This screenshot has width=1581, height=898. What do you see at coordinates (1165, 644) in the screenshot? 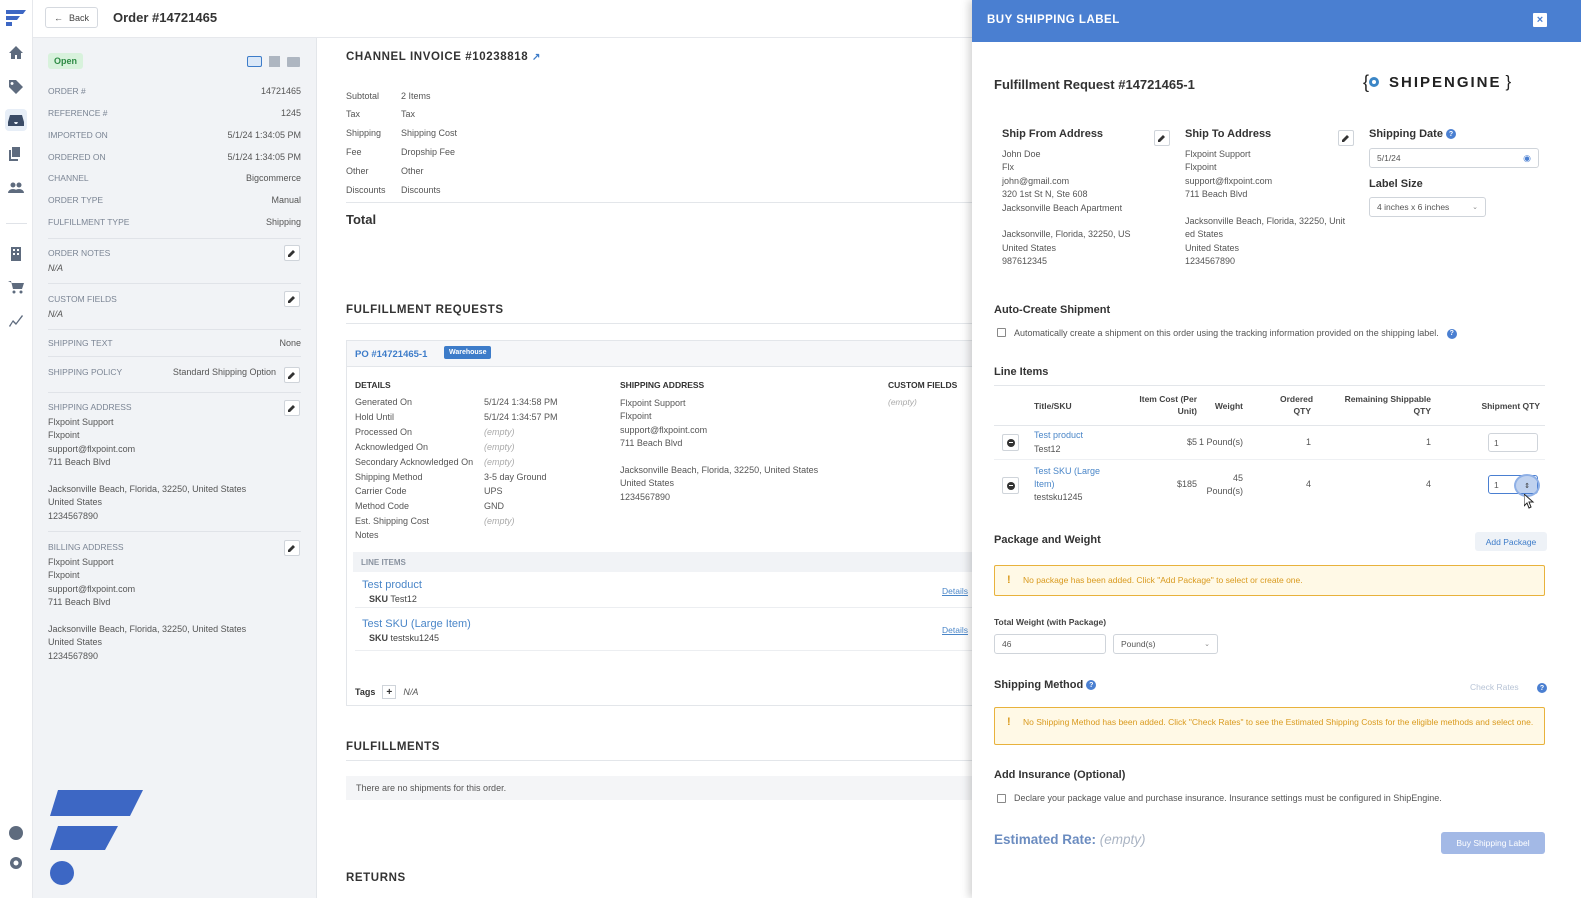
I see `weight-unit-select: Pound(s) ⌄` at bounding box center [1165, 644].